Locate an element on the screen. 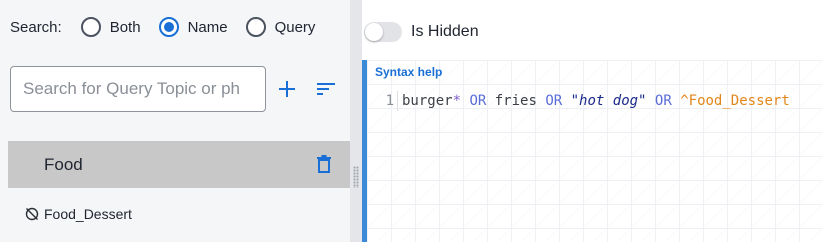 The image size is (822, 242). plus-icon is located at coordinates (287, 89).